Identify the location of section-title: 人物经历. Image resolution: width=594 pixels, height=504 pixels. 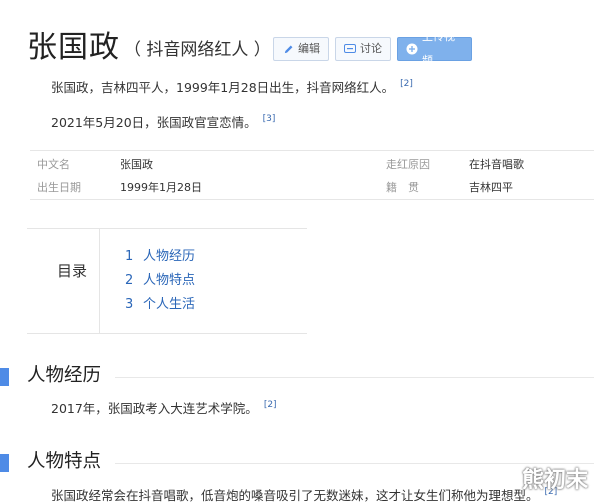
(64, 375).